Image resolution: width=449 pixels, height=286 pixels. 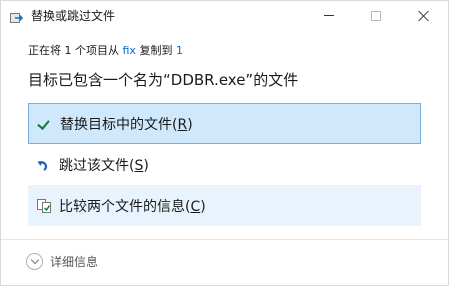 I want to click on skip-file-option: 跳过该文件(S), so click(x=224, y=164).